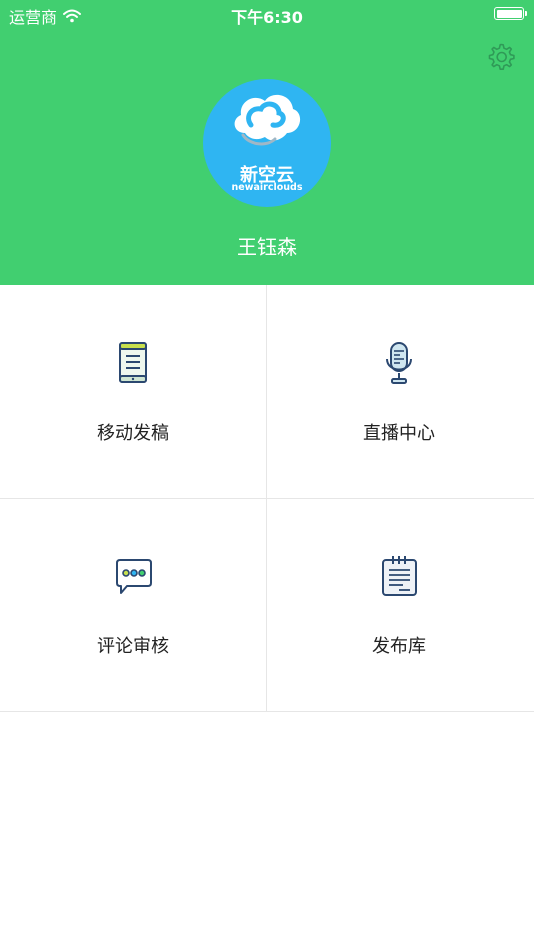 The width and height of the screenshot is (534, 950). Describe the element at coordinates (399, 433) in the screenshot. I see `menu-item-label: 直播中心` at that location.